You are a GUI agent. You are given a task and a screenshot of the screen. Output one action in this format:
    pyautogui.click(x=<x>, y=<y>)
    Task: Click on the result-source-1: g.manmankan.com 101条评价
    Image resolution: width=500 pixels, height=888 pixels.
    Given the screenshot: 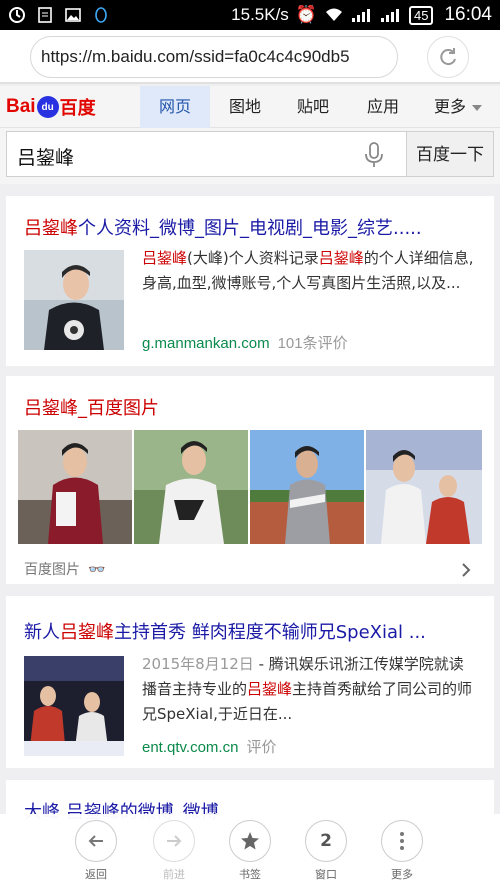 What is the action you would take?
    pyautogui.click(x=245, y=342)
    